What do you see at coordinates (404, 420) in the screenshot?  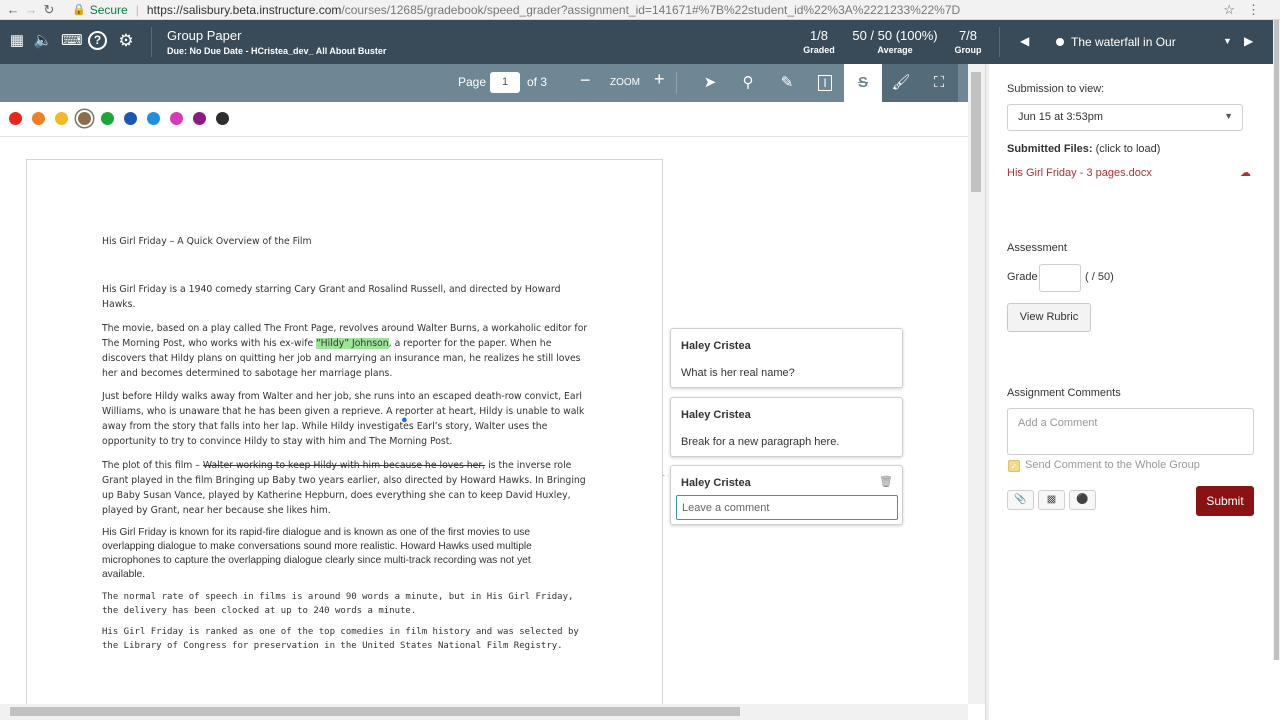 I see `point-annotation-pin-icon: ●` at bounding box center [404, 420].